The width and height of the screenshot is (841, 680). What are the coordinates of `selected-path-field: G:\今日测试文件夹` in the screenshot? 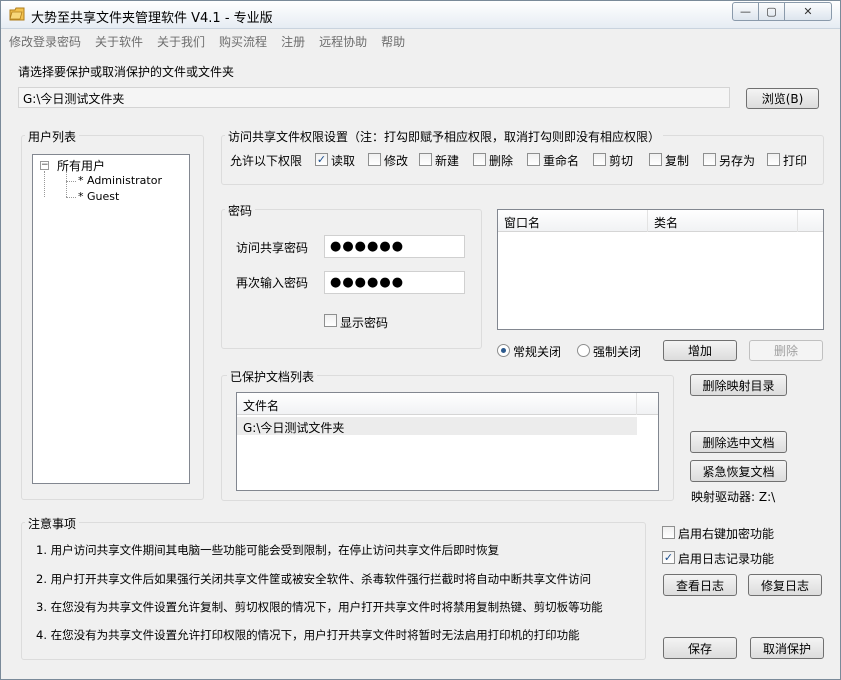 It's located at (374, 97).